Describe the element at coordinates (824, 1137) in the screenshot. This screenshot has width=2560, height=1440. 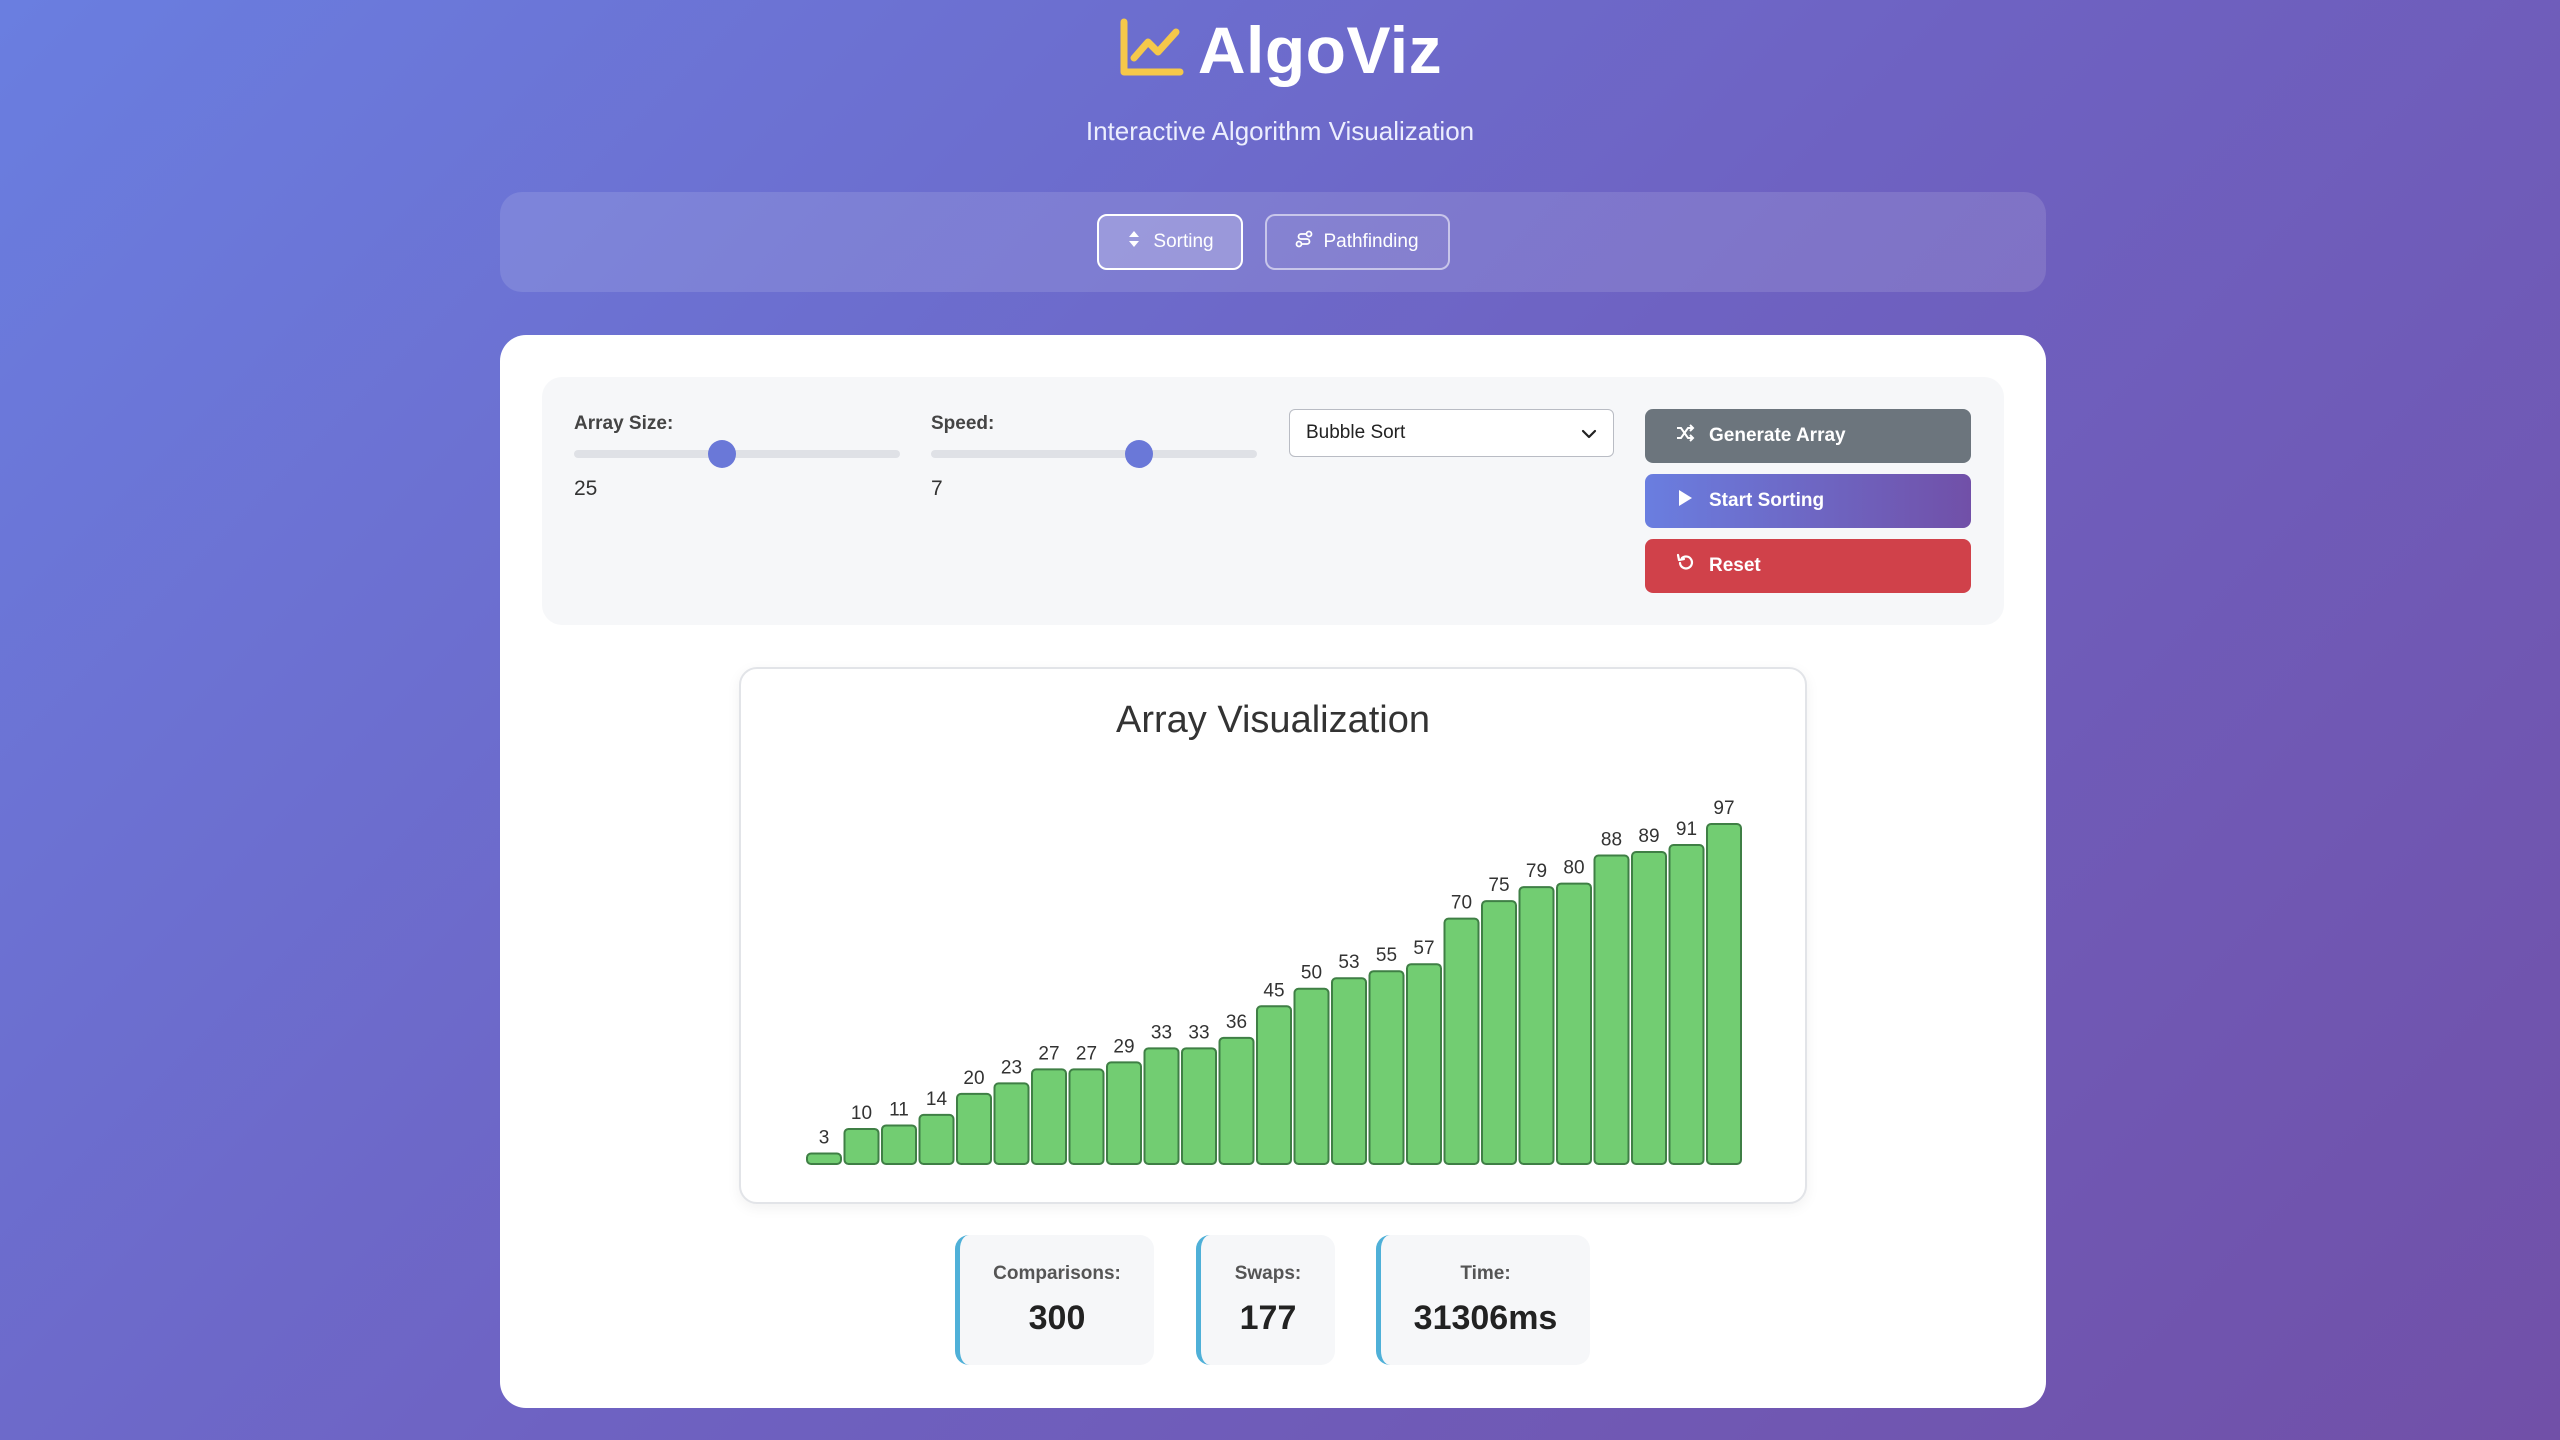
I see `bar-label-0: 3` at that location.